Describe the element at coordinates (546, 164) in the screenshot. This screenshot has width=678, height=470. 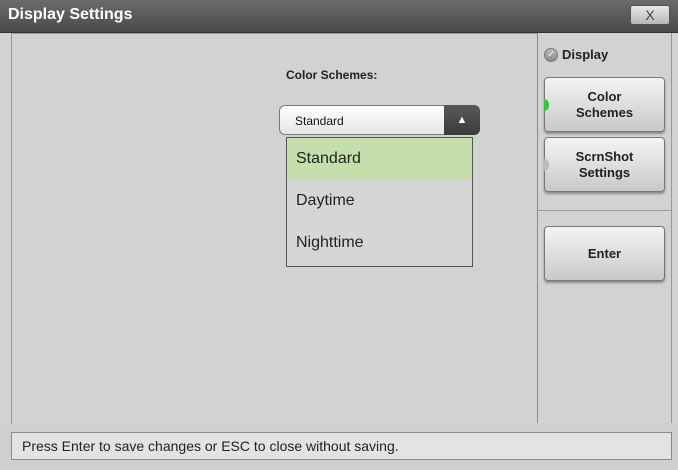
I see `inactive-indicator-icon` at that location.